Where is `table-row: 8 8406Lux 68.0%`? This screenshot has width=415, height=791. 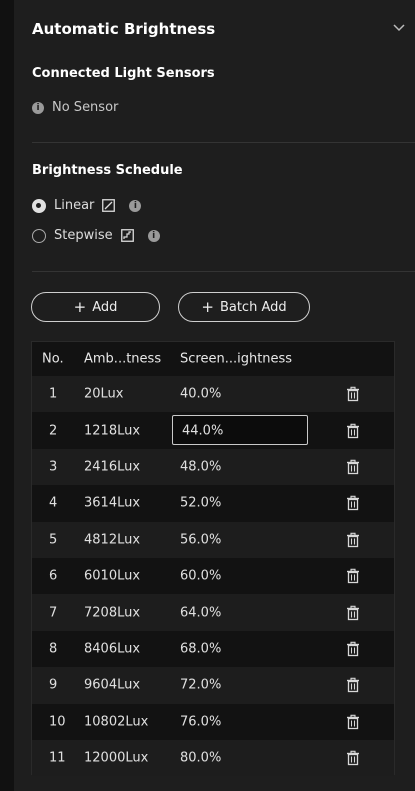
table-row: 8 8406Lux 68.0% is located at coordinates (213, 649).